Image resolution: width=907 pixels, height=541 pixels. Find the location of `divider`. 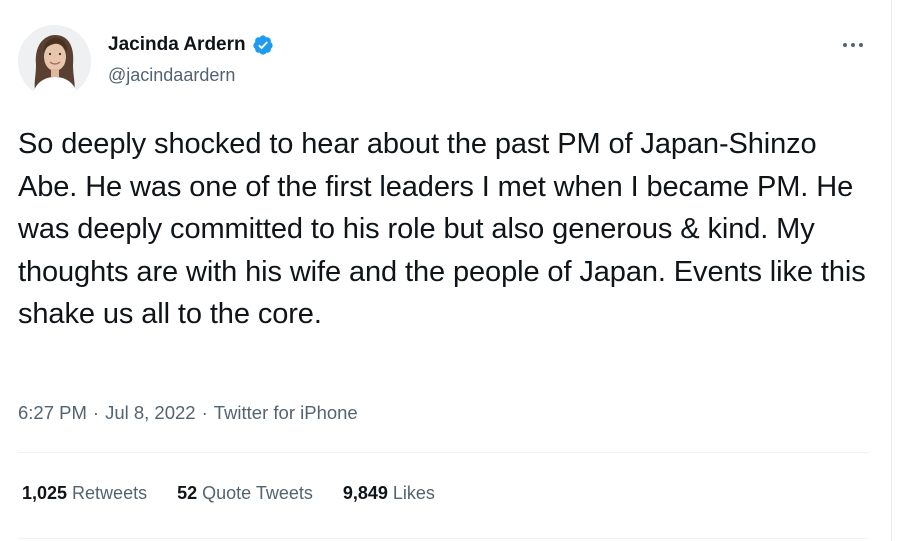

divider is located at coordinates (443, 452).